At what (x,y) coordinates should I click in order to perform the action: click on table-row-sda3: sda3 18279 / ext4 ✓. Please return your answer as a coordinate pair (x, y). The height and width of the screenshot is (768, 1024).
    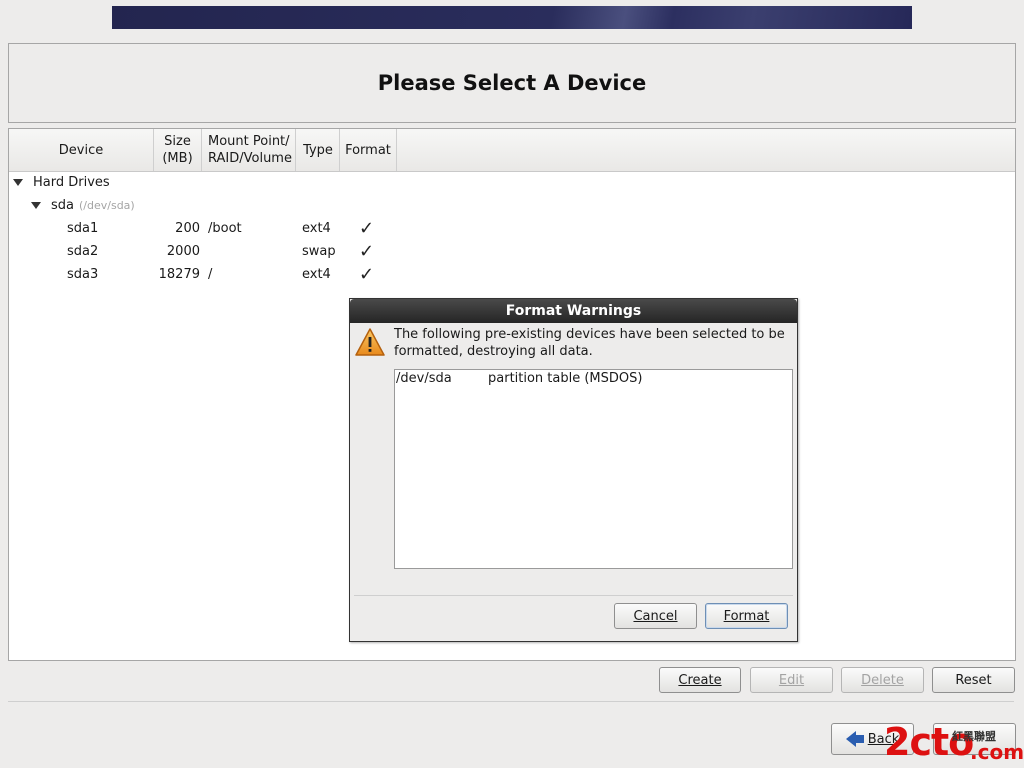
    Looking at the image, I should click on (209, 274).